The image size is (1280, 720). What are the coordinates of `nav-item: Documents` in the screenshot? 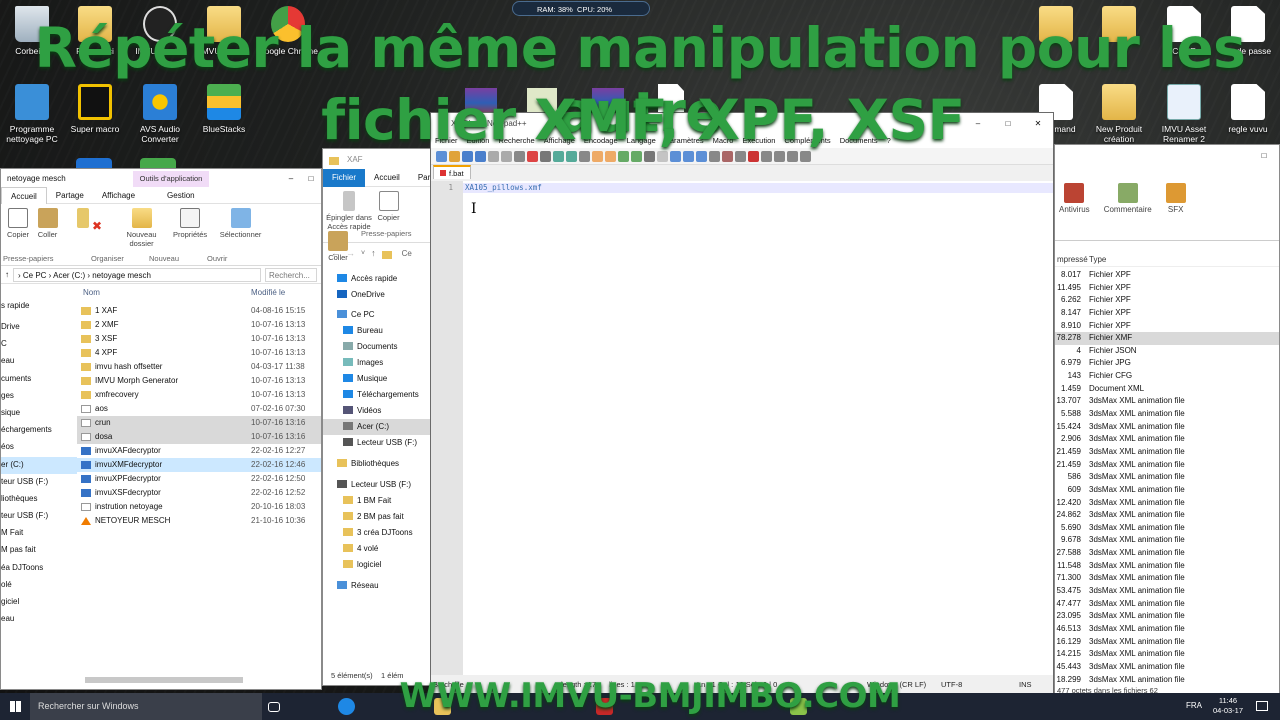 It's located at (377, 347).